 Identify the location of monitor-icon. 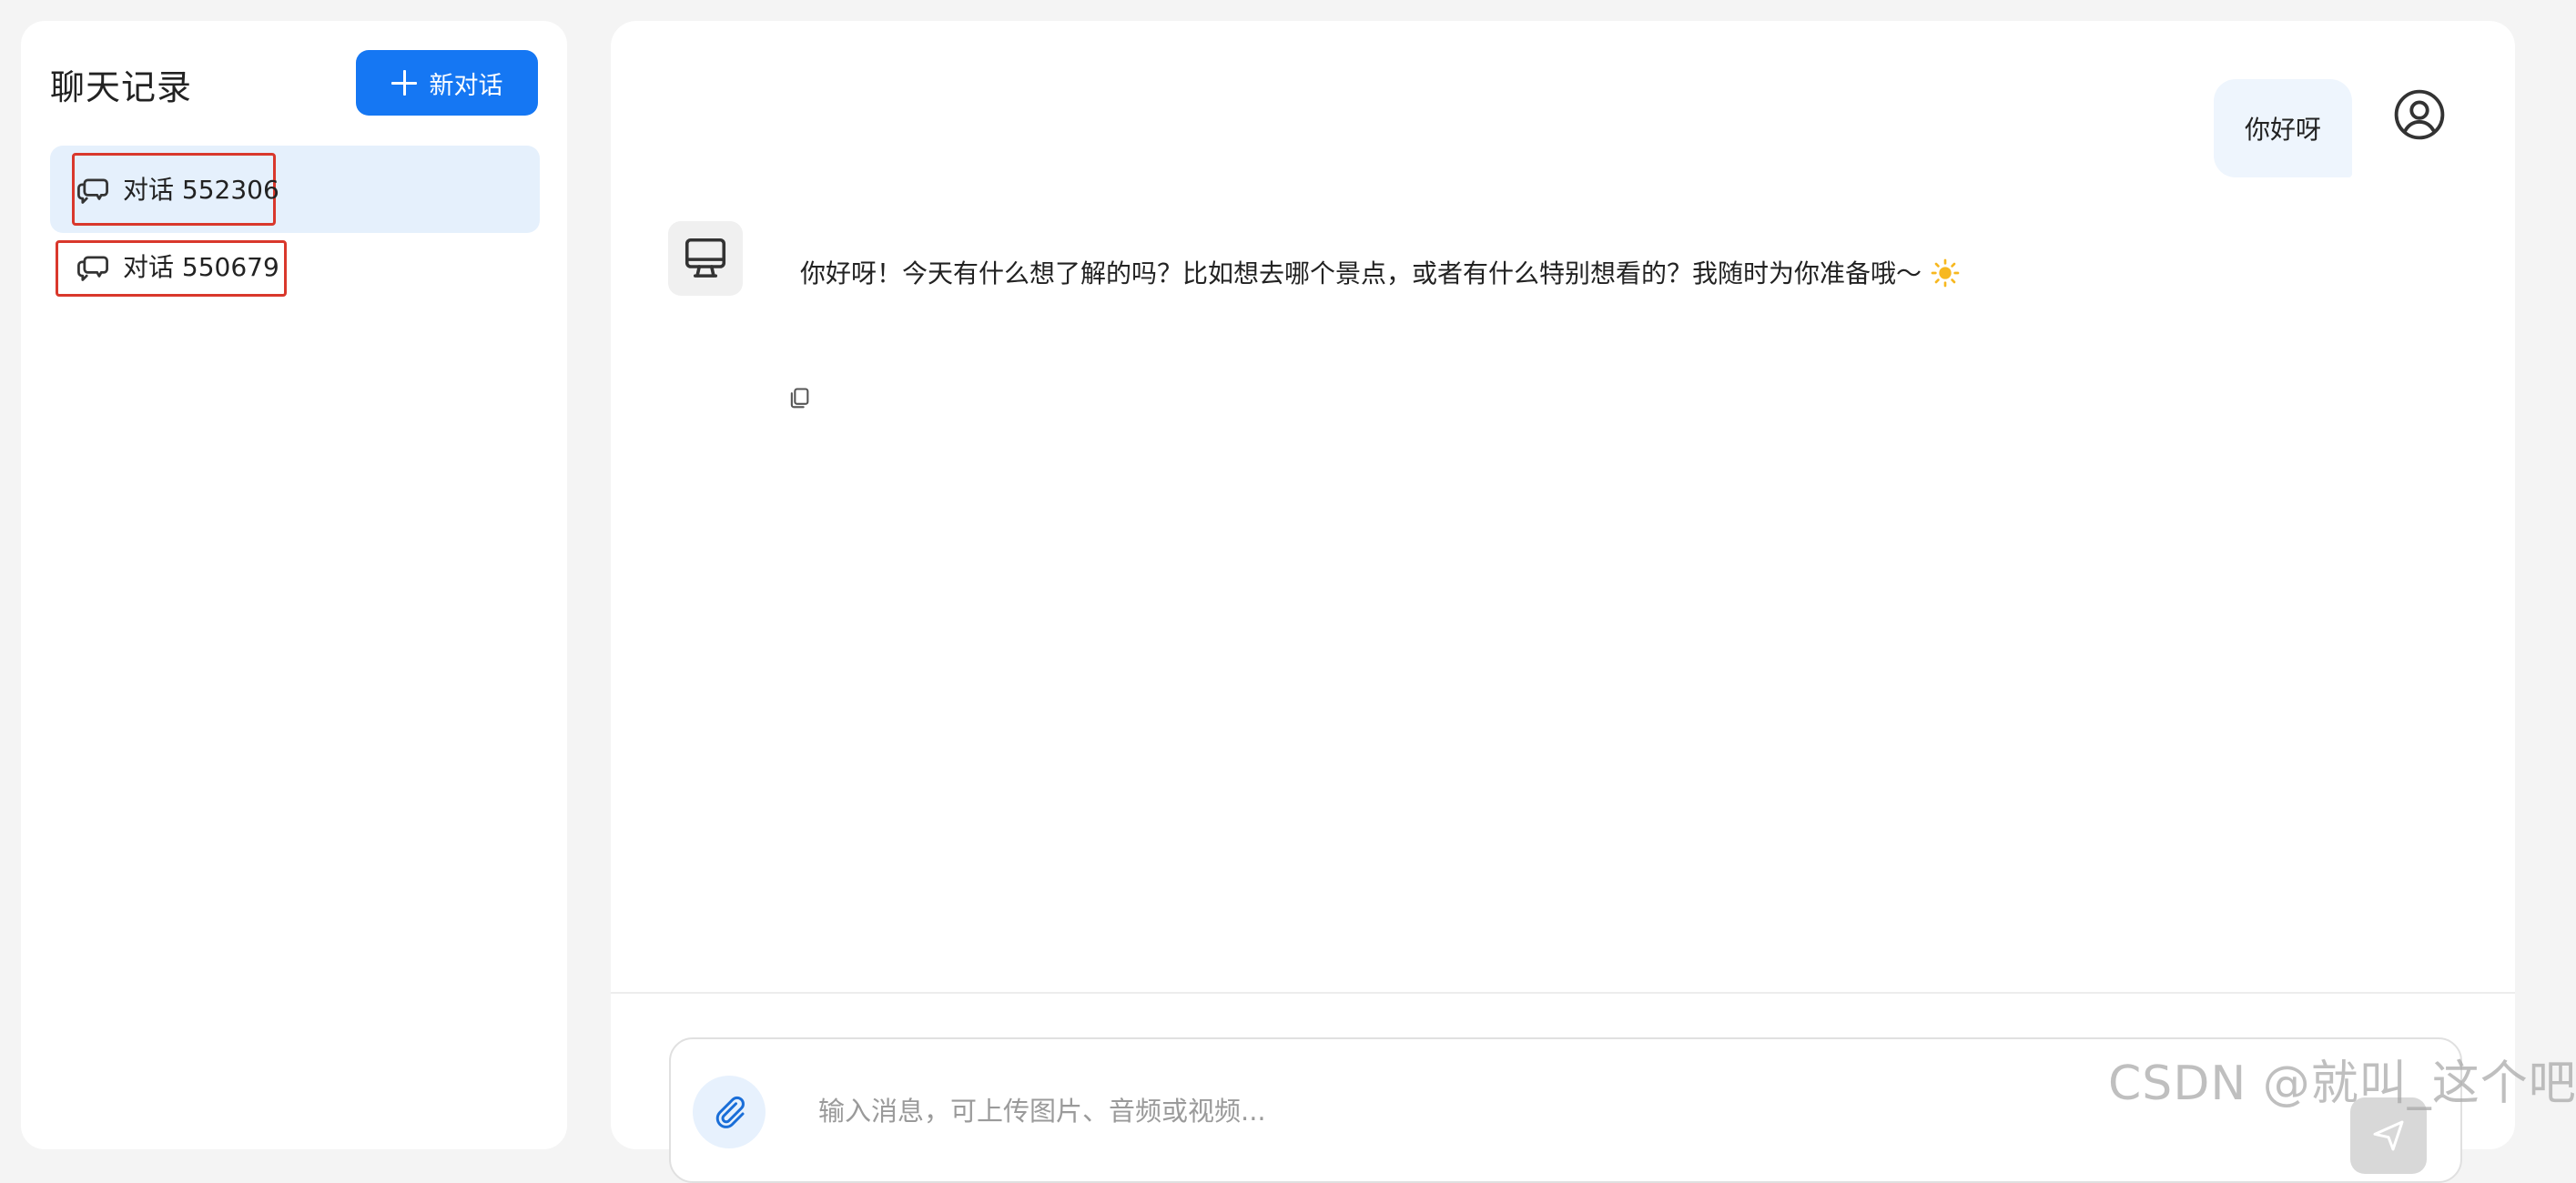
(705, 258).